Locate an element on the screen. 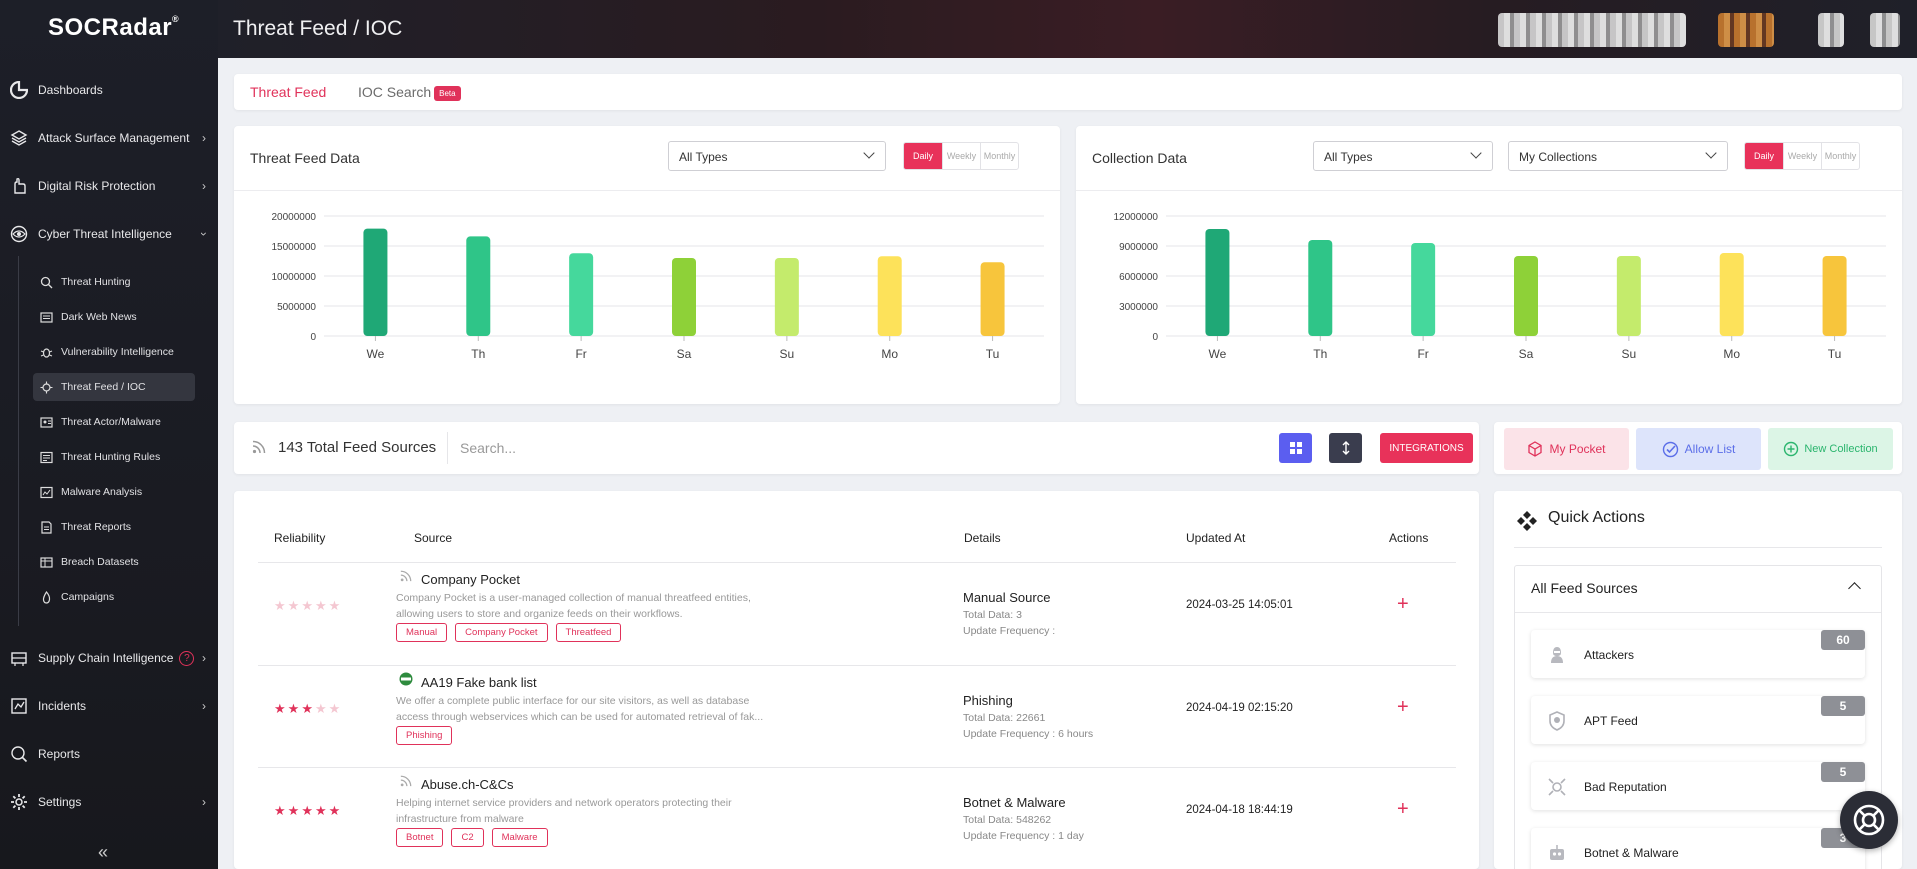 This screenshot has width=1917, height=869. tab-ioc-search: IOC Search Beta is located at coordinates (409, 92).